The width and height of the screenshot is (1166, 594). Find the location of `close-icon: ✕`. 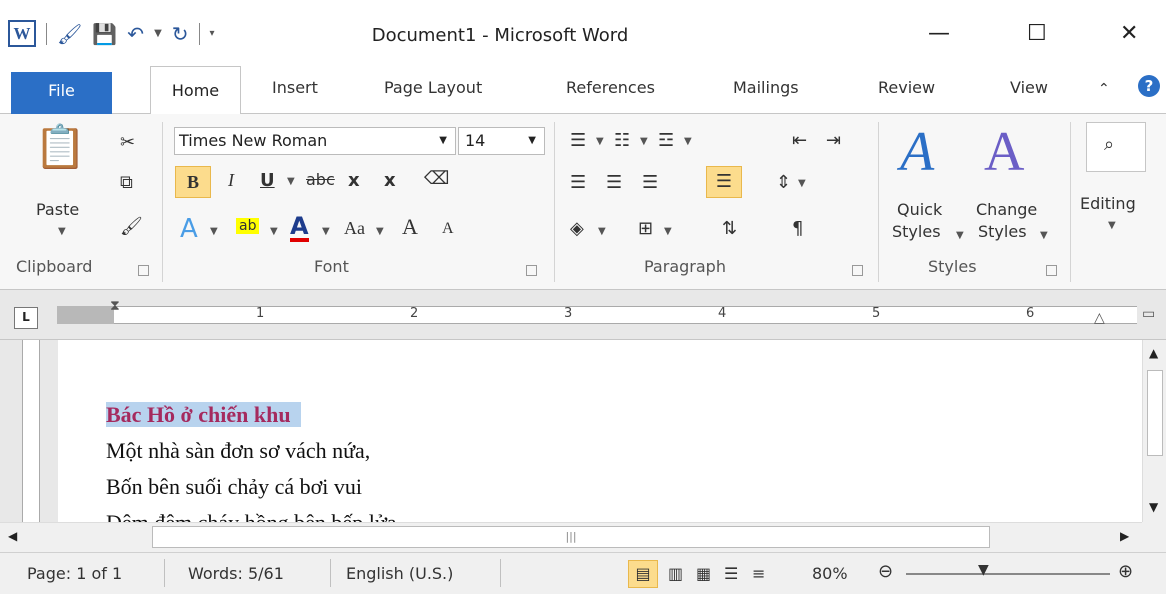

close-icon: ✕ is located at coordinates (1129, 33).